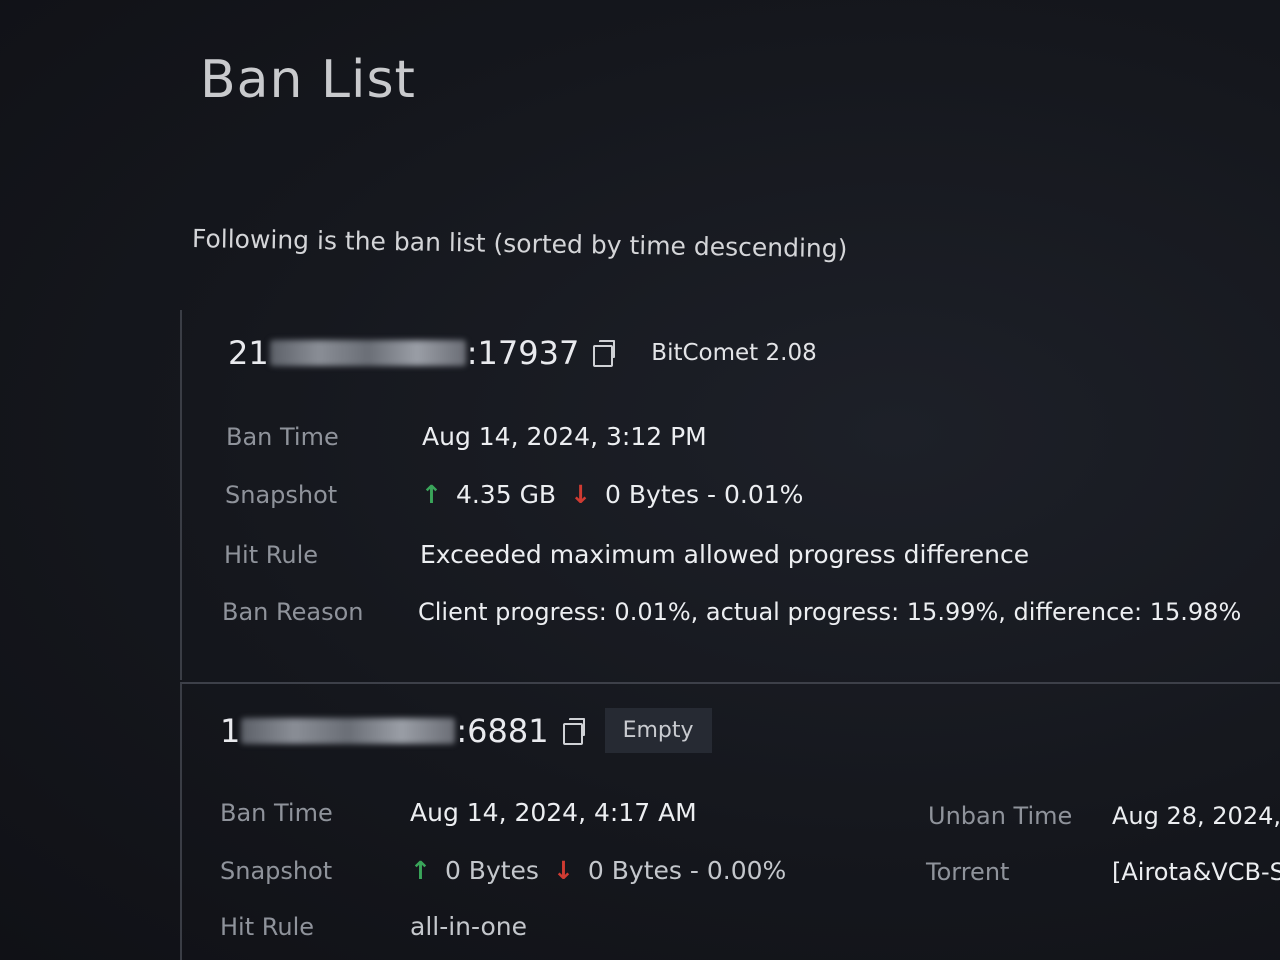 The width and height of the screenshot is (1280, 960). What do you see at coordinates (658, 730) in the screenshot?
I see `client-name: Empty` at bounding box center [658, 730].